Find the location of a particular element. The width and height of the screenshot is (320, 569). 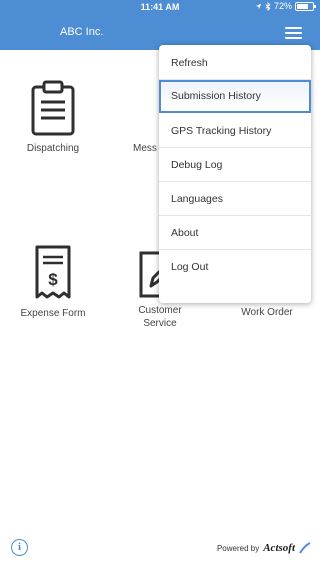

swoosh-icon is located at coordinates (305, 548).